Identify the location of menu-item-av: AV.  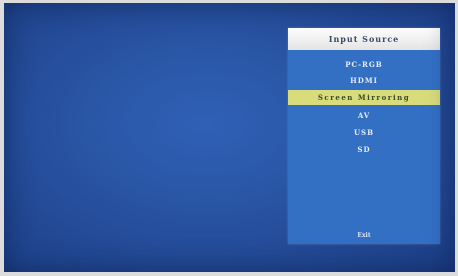
(364, 115).